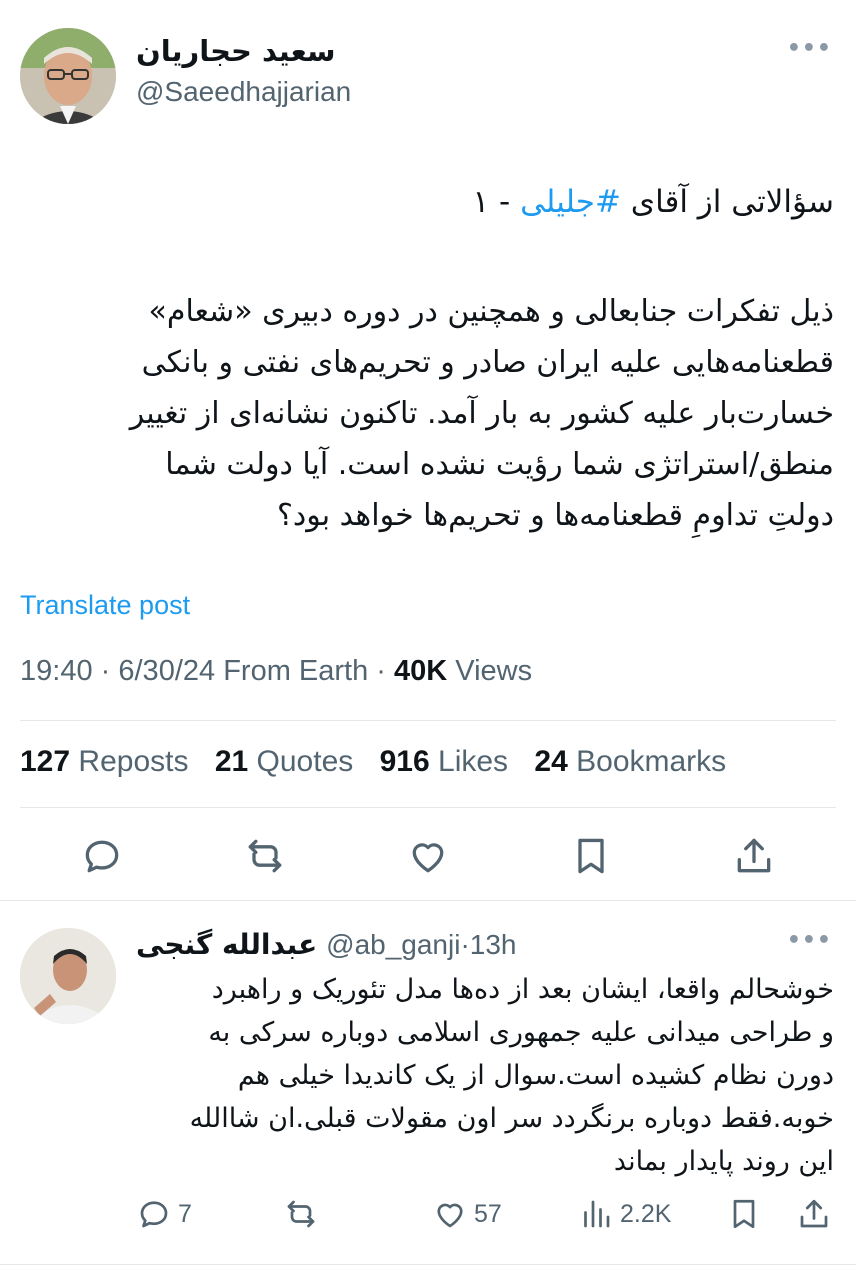  What do you see at coordinates (727, 202) in the screenshot?
I see `title-prefix: سؤالاتی از آقای` at bounding box center [727, 202].